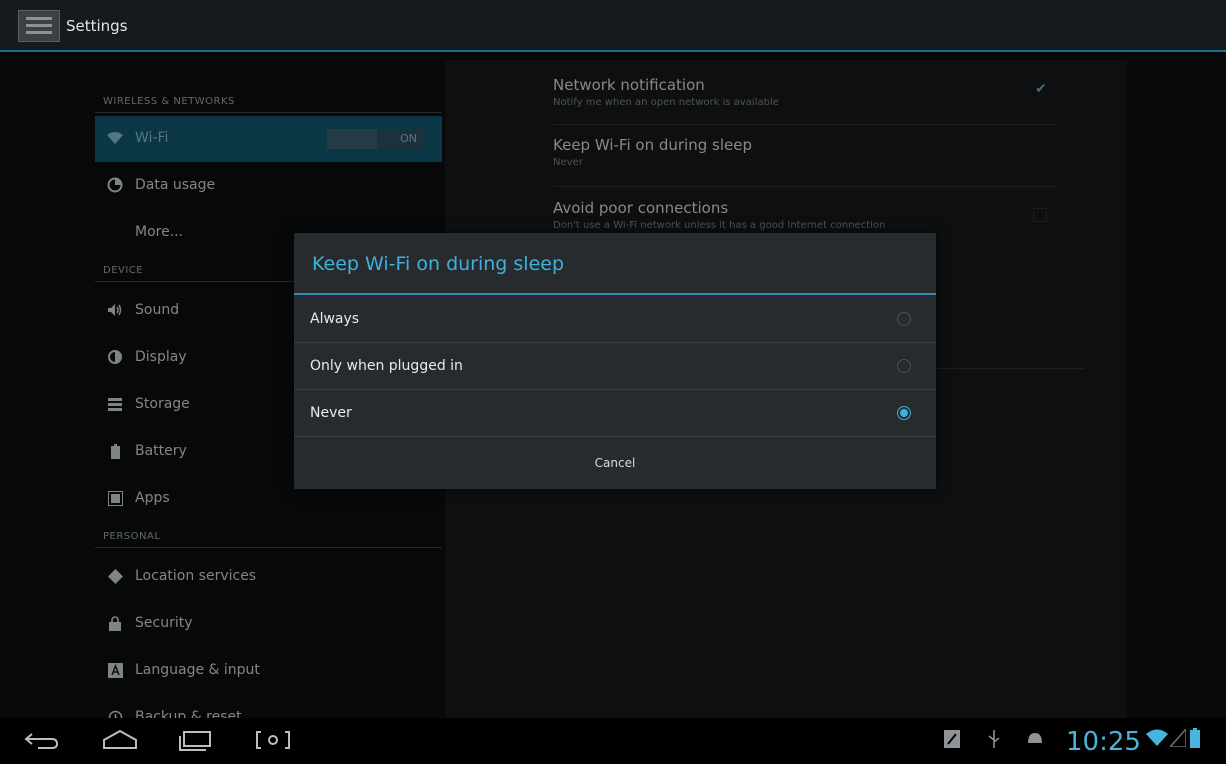 This screenshot has height=764, width=1226. What do you see at coordinates (615, 264) in the screenshot?
I see `dialog-title-bar: Keep Wi-Fi on during sleep` at bounding box center [615, 264].